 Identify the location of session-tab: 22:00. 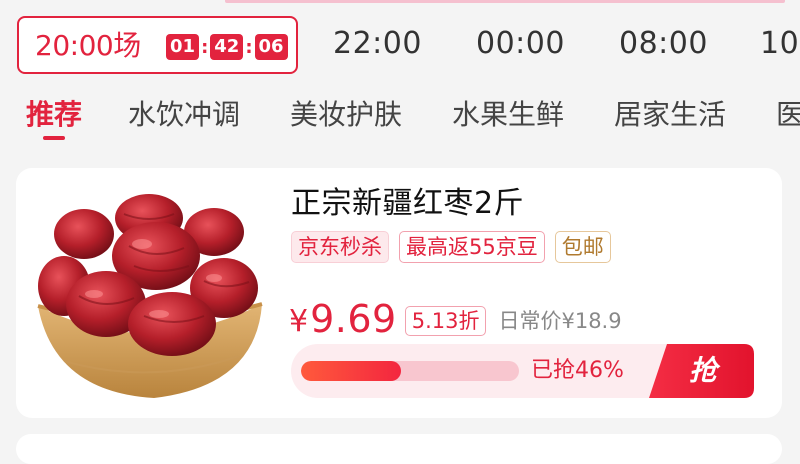
(377, 44).